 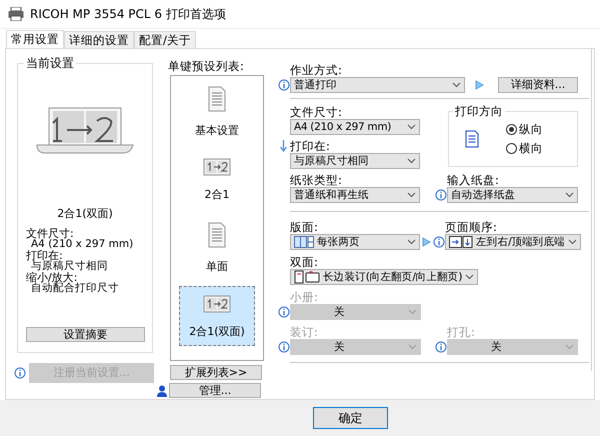 What do you see at coordinates (162, 390) in the screenshot?
I see `user-icon` at bounding box center [162, 390].